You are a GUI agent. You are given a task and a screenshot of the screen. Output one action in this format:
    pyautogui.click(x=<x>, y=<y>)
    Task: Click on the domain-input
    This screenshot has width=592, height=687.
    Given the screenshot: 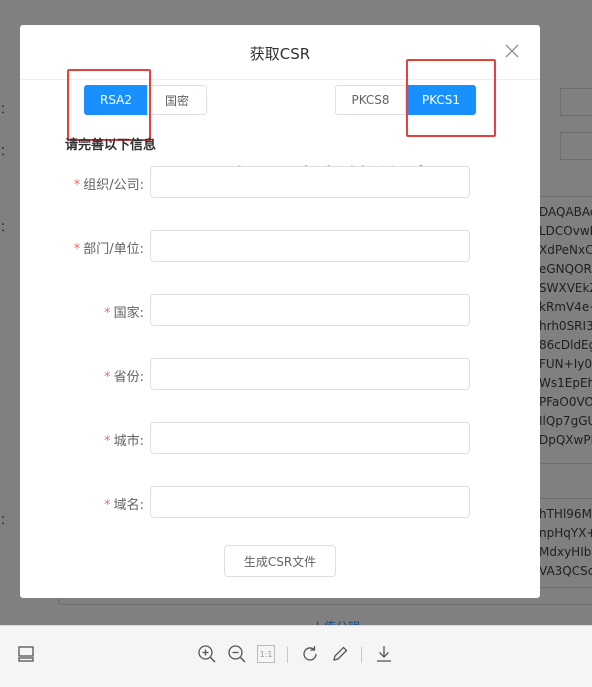 What is the action you would take?
    pyautogui.click(x=310, y=502)
    